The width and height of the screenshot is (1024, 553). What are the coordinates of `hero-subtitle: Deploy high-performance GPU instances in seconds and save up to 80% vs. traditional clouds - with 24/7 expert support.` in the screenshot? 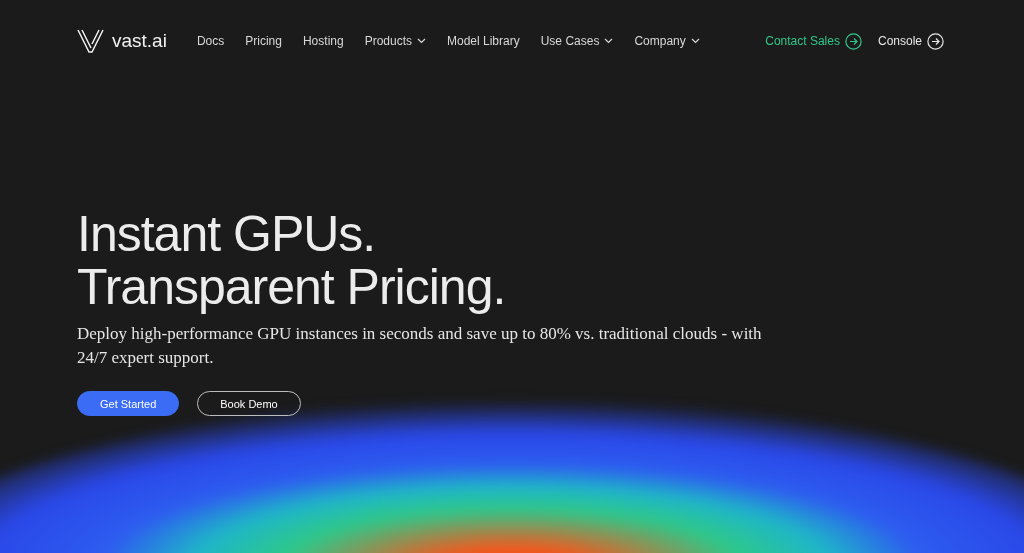 It's located at (420, 346).